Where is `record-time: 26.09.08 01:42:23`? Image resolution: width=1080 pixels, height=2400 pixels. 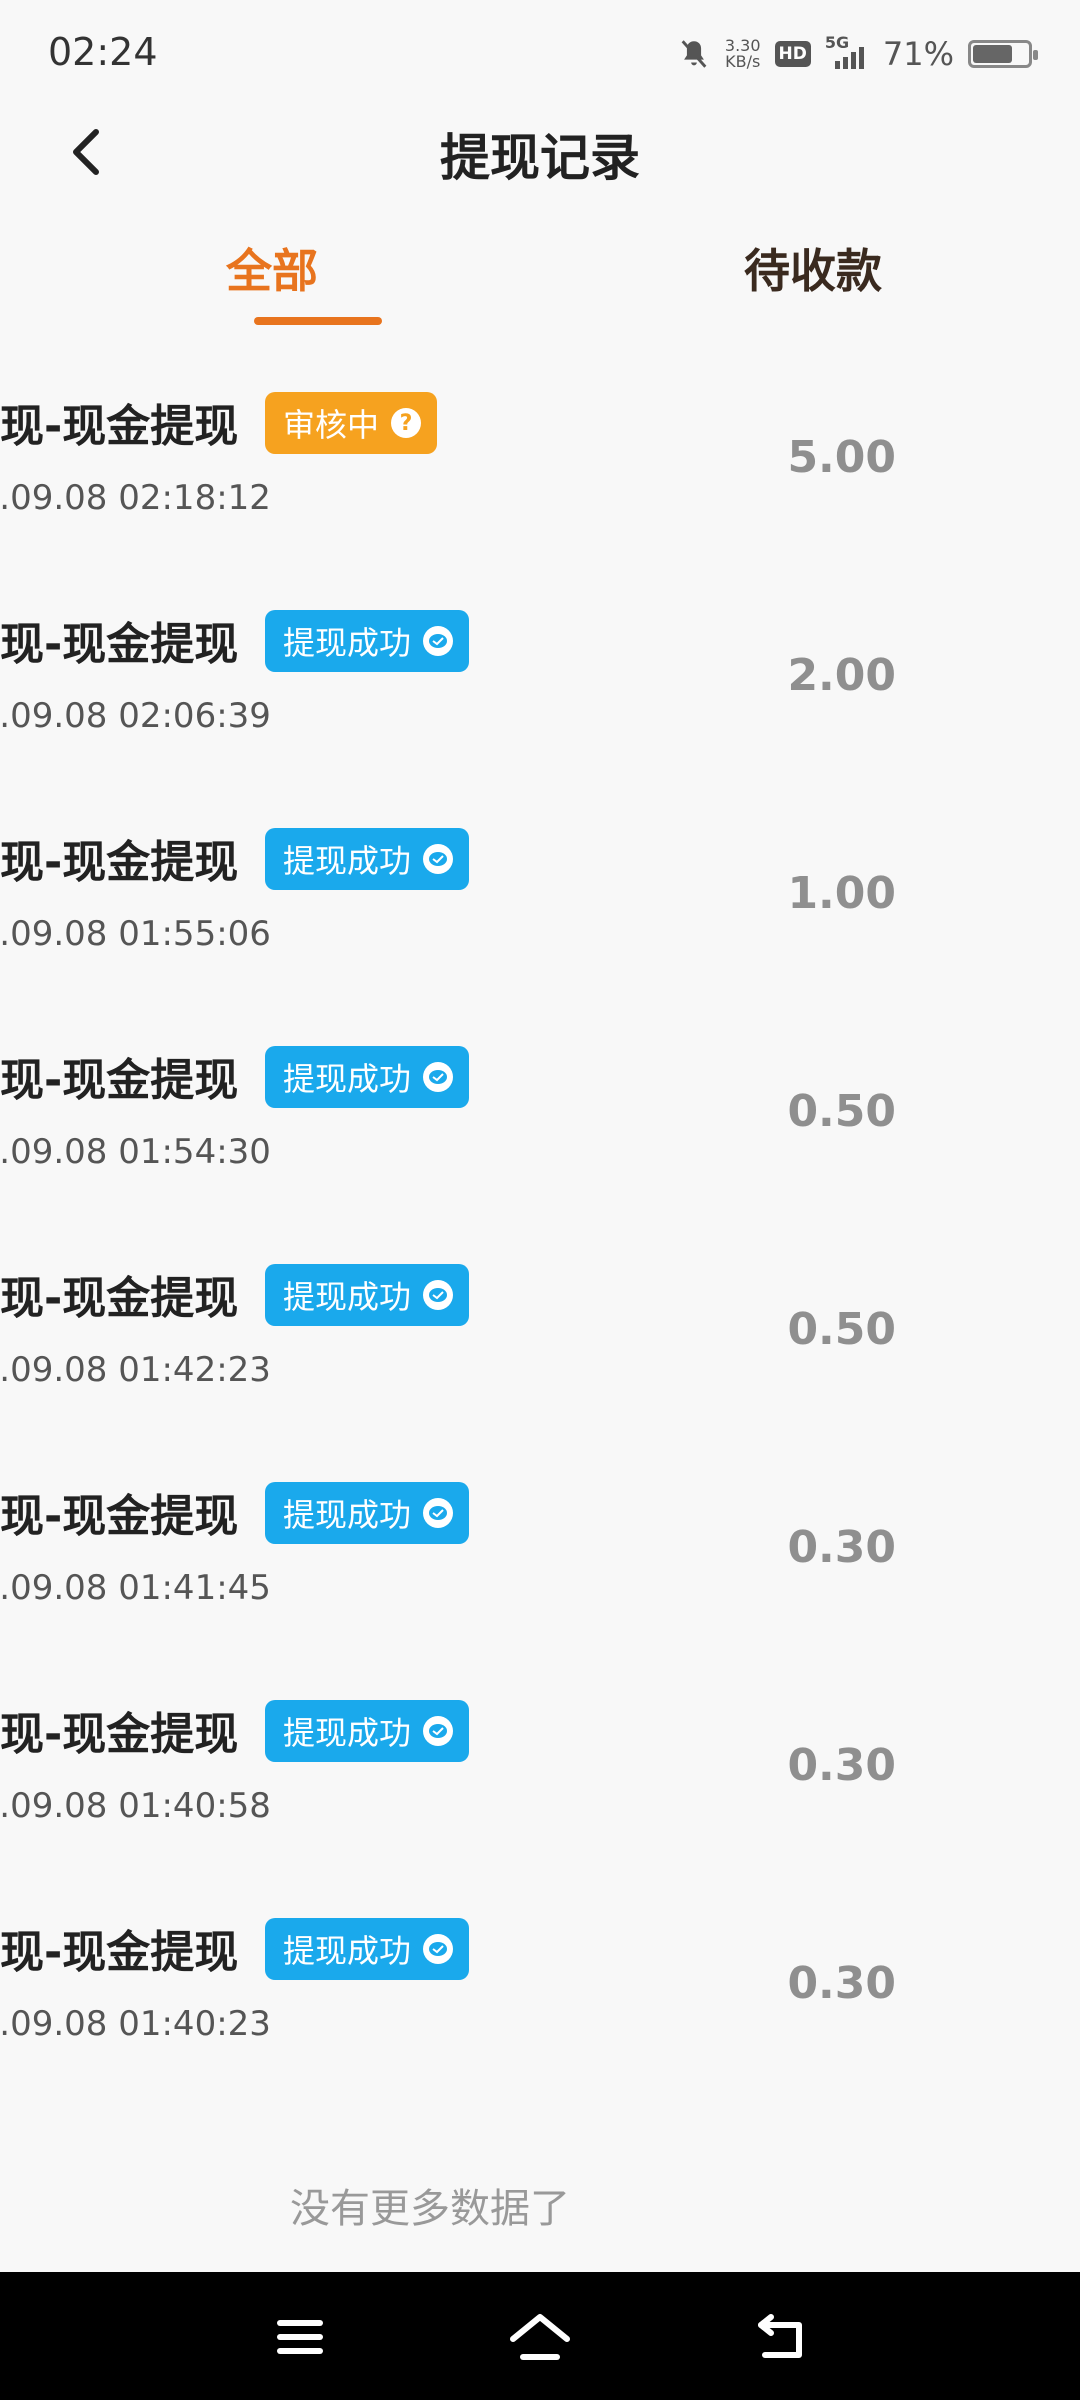 record-time: 26.09.08 01:42:23 is located at coordinates (135, 1370).